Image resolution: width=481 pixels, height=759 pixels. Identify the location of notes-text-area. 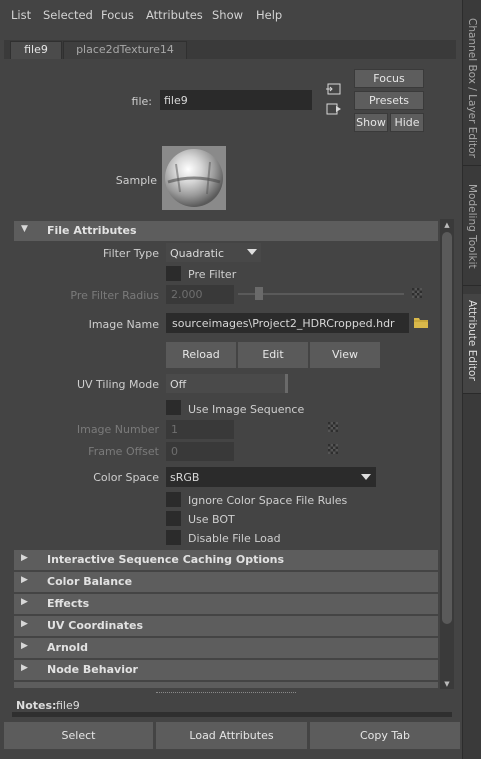
(232, 714).